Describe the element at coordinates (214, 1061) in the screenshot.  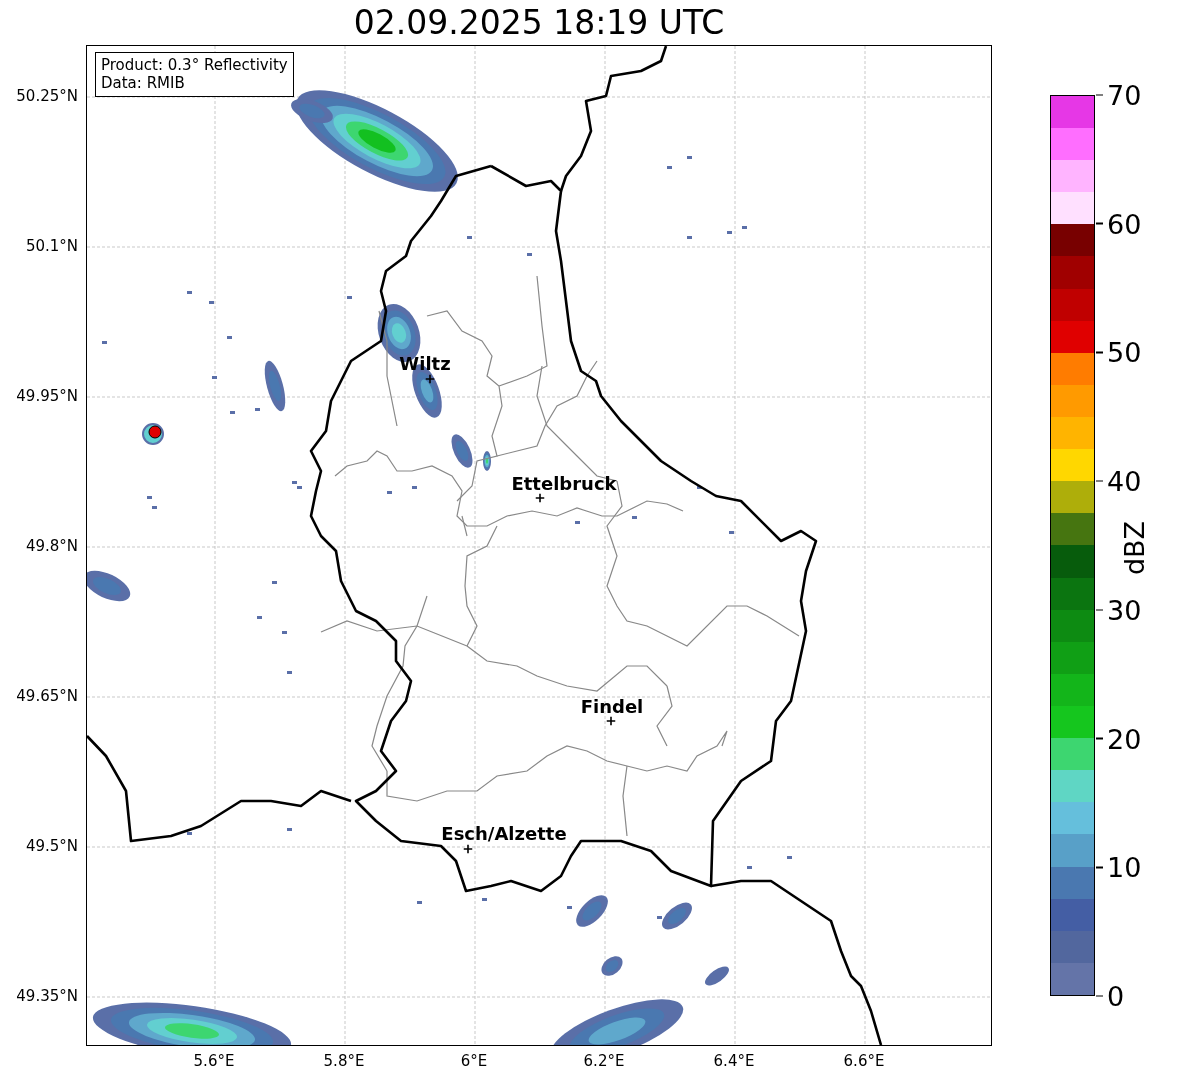
I see `axis-tick-label: 5.6°E` at that location.